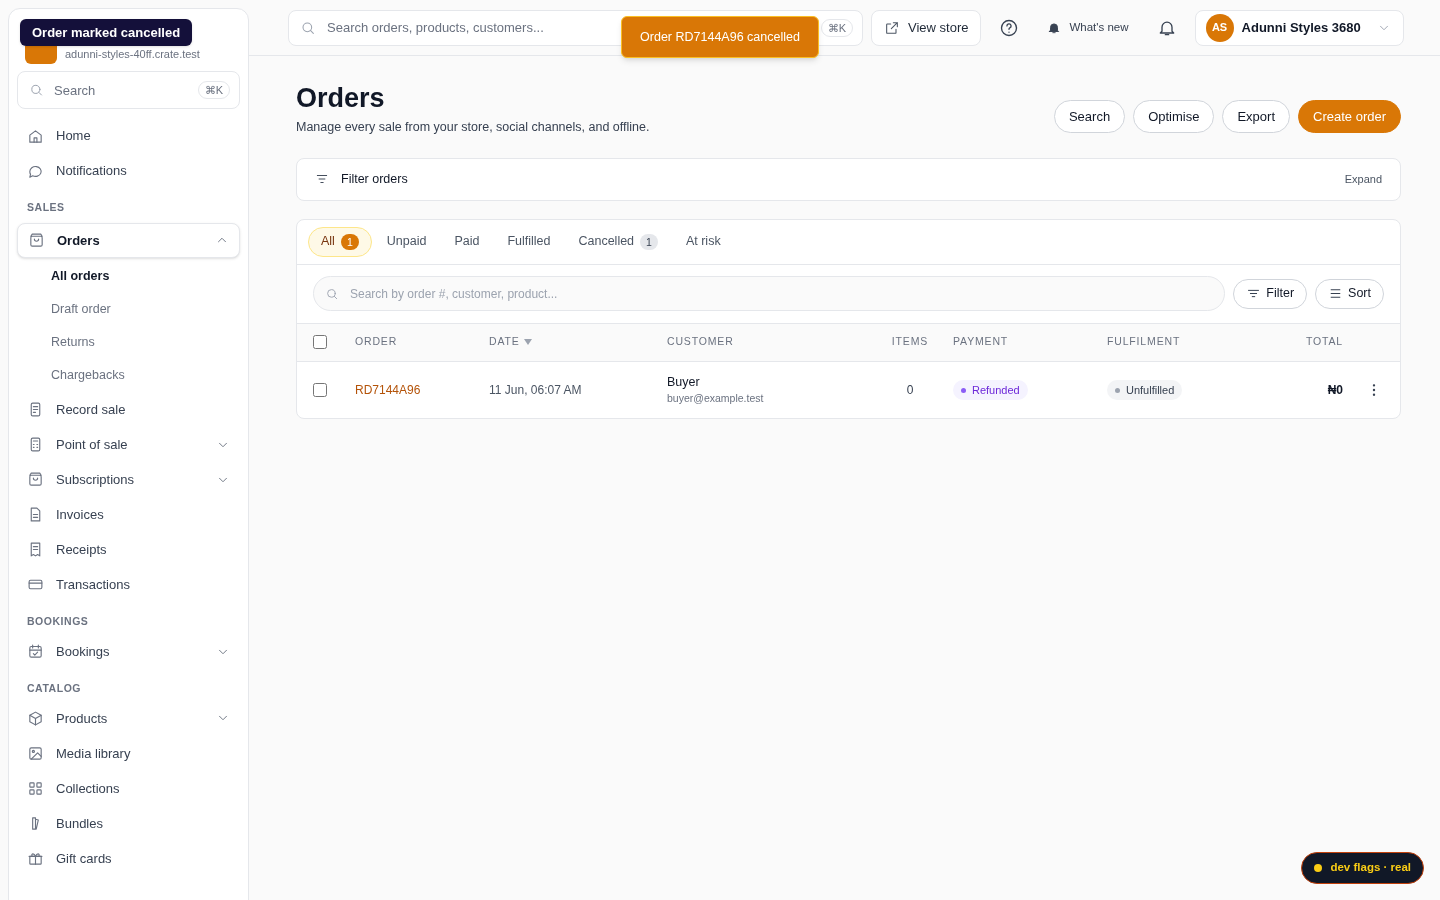 Image resolution: width=1440 pixels, height=900 pixels. What do you see at coordinates (910, 390) in the screenshot?
I see `table-cell-text: 0` at bounding box center [910, 390].